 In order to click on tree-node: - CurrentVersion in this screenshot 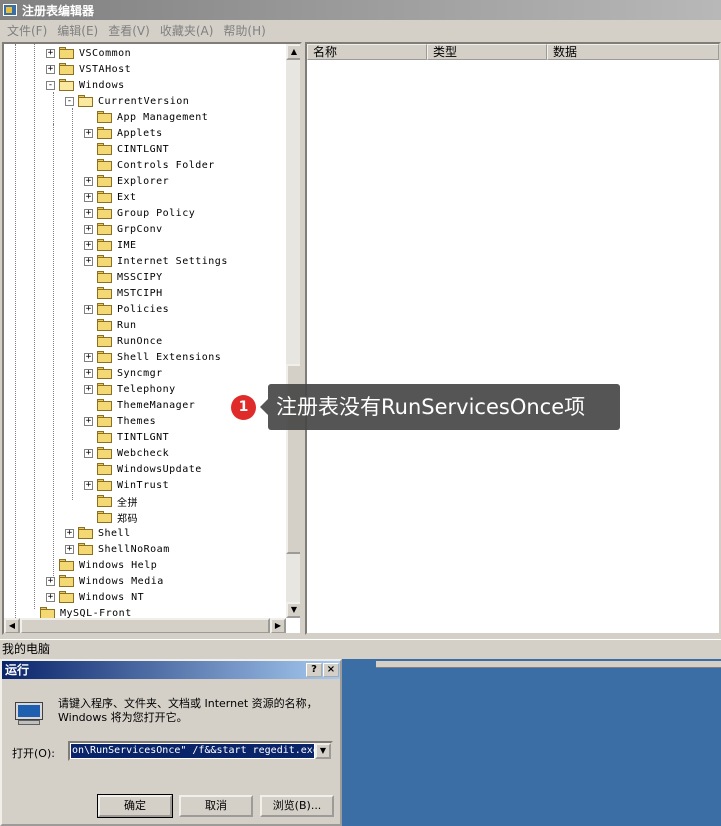, I will do `click(127, 101)`.